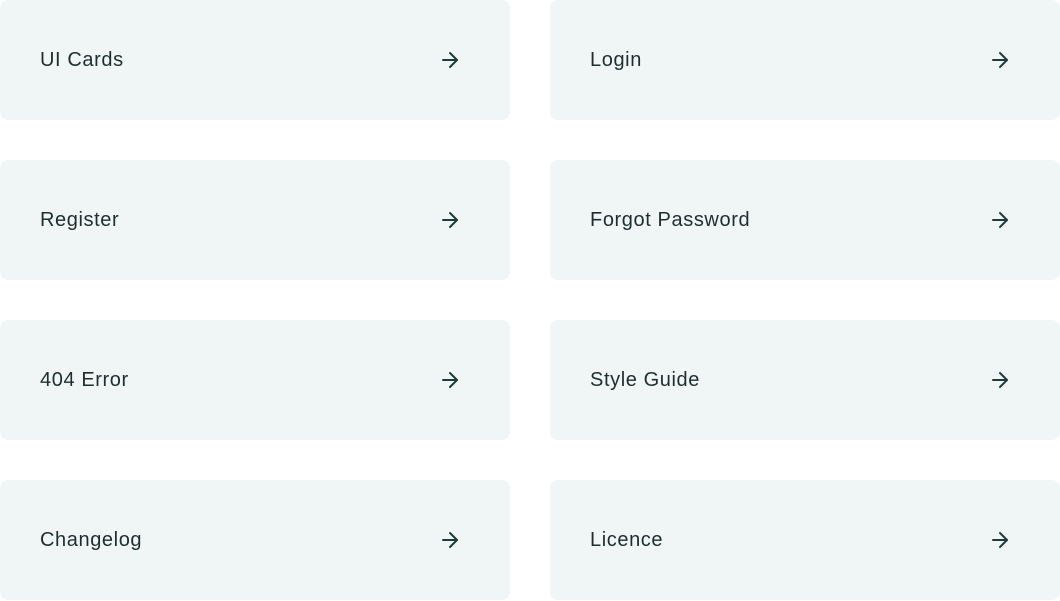 The height and width of the screenshot is (601, 1060). Describe the element at coordinates (255, 540) in the screenshot. I see `card-changelog: Changelog` at that location.